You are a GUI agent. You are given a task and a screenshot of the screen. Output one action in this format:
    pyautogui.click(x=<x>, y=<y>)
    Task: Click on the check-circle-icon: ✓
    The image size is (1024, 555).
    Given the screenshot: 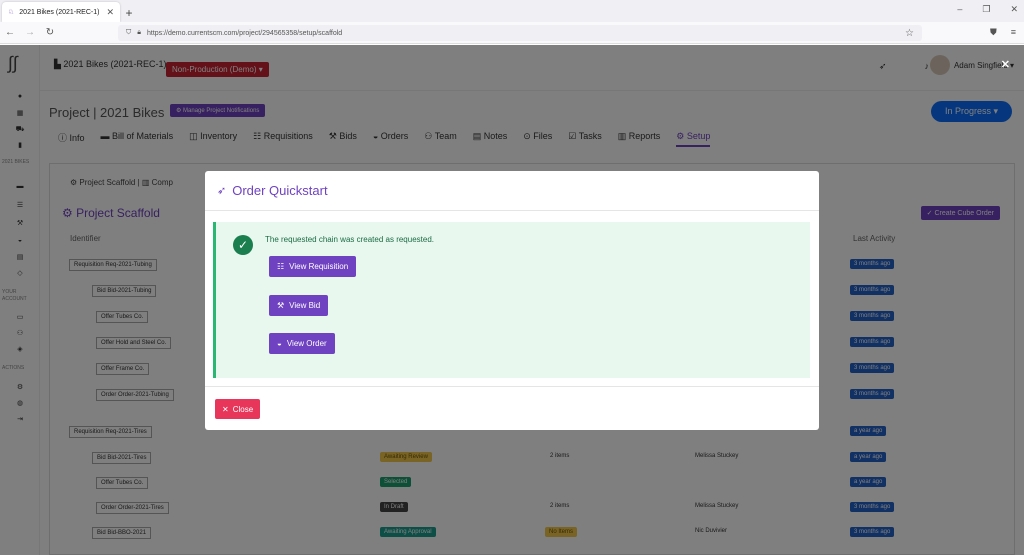 What is the action you would take?
    pyautogui.click(x=243, y=245)
    